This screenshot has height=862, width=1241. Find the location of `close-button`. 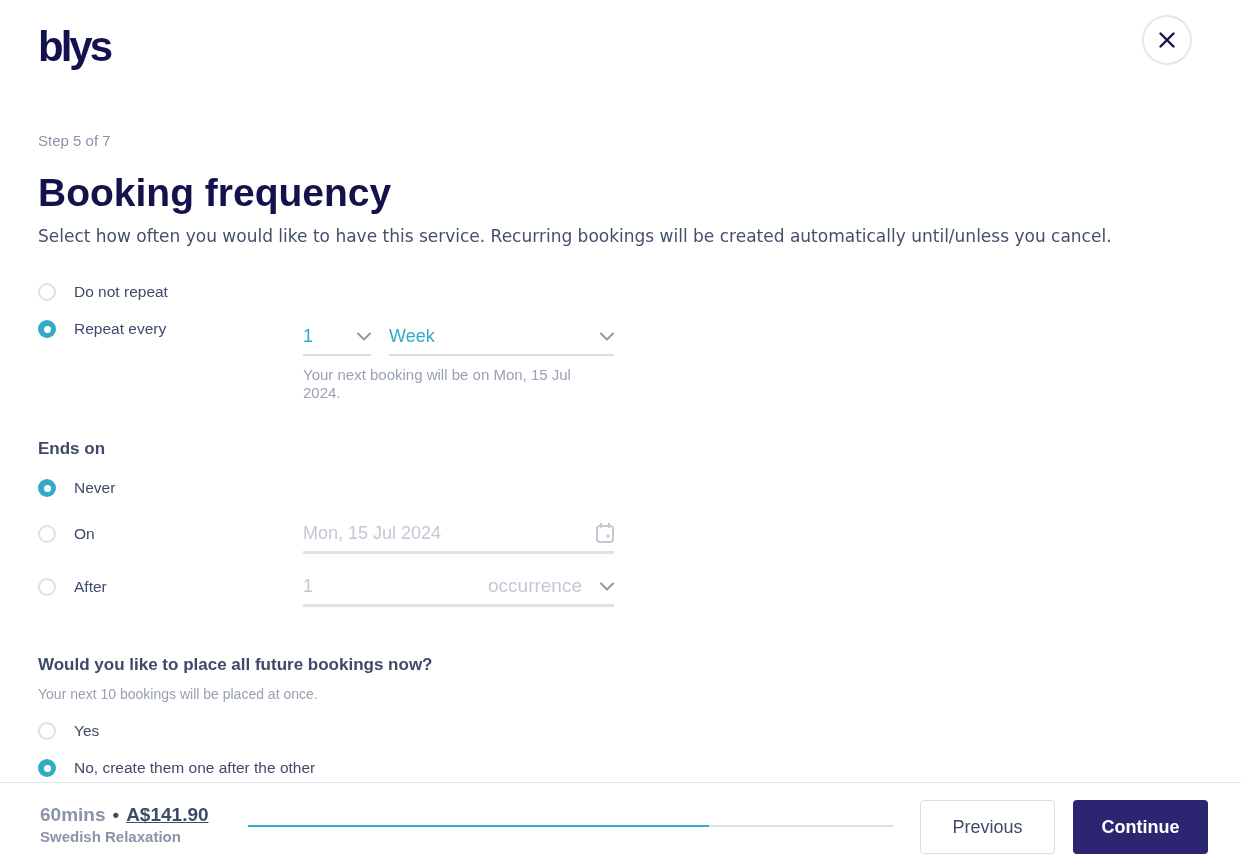

close-button is located at coordinates (1167, 40).